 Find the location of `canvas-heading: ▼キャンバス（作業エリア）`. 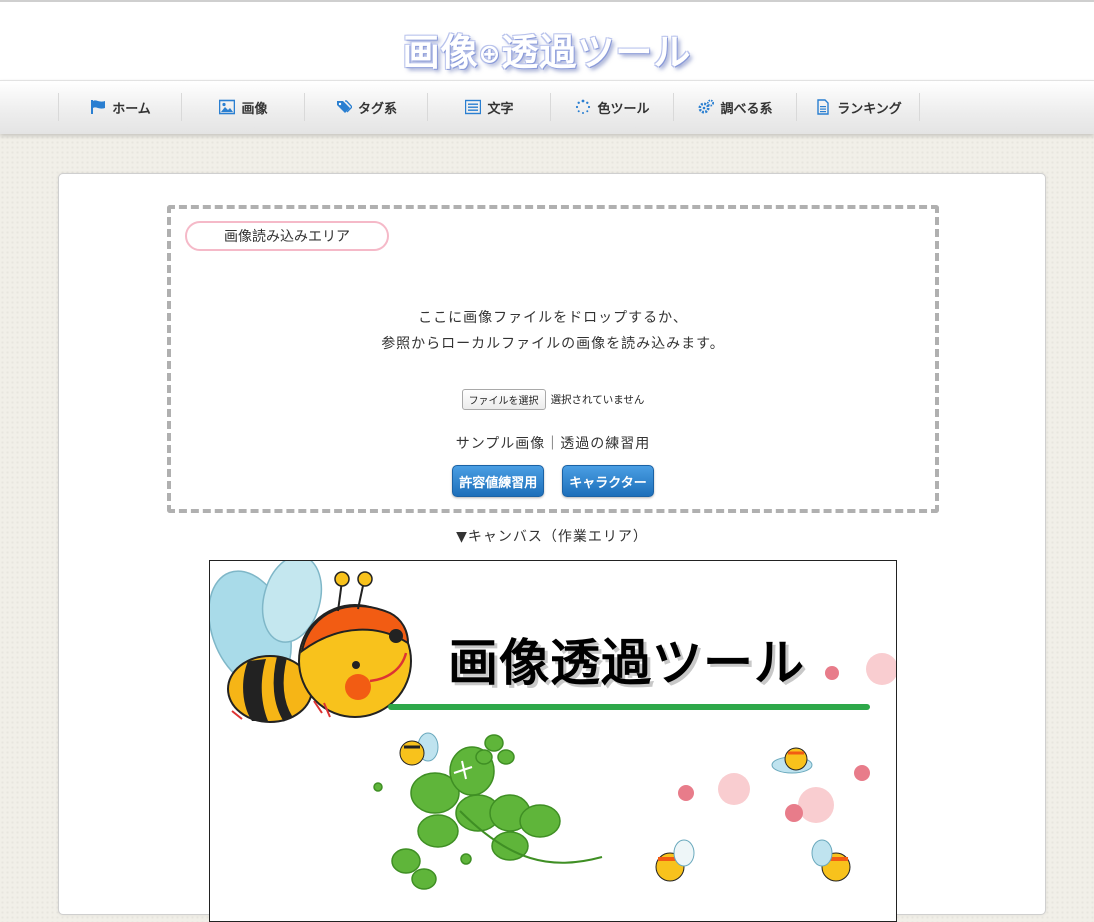

canvas-heading: ▼キャンバス（作業エリア） is located at coordinates (552, 537).